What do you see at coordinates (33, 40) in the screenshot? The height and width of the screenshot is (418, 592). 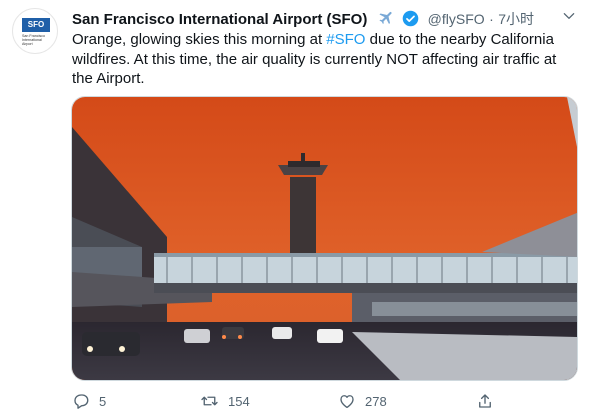 I see `logo-caption: San Francisco International Airport` at bounding box center [33, 40].